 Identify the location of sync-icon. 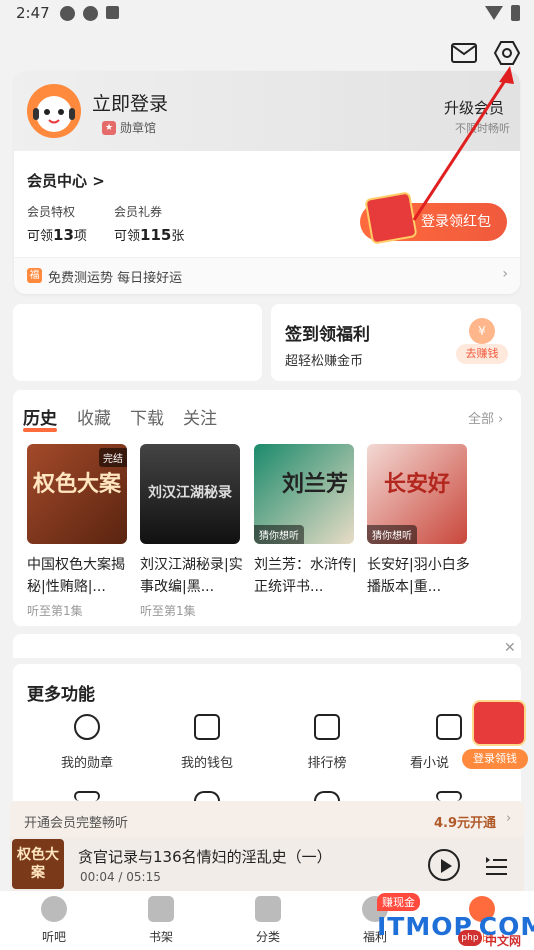
(90, 13).